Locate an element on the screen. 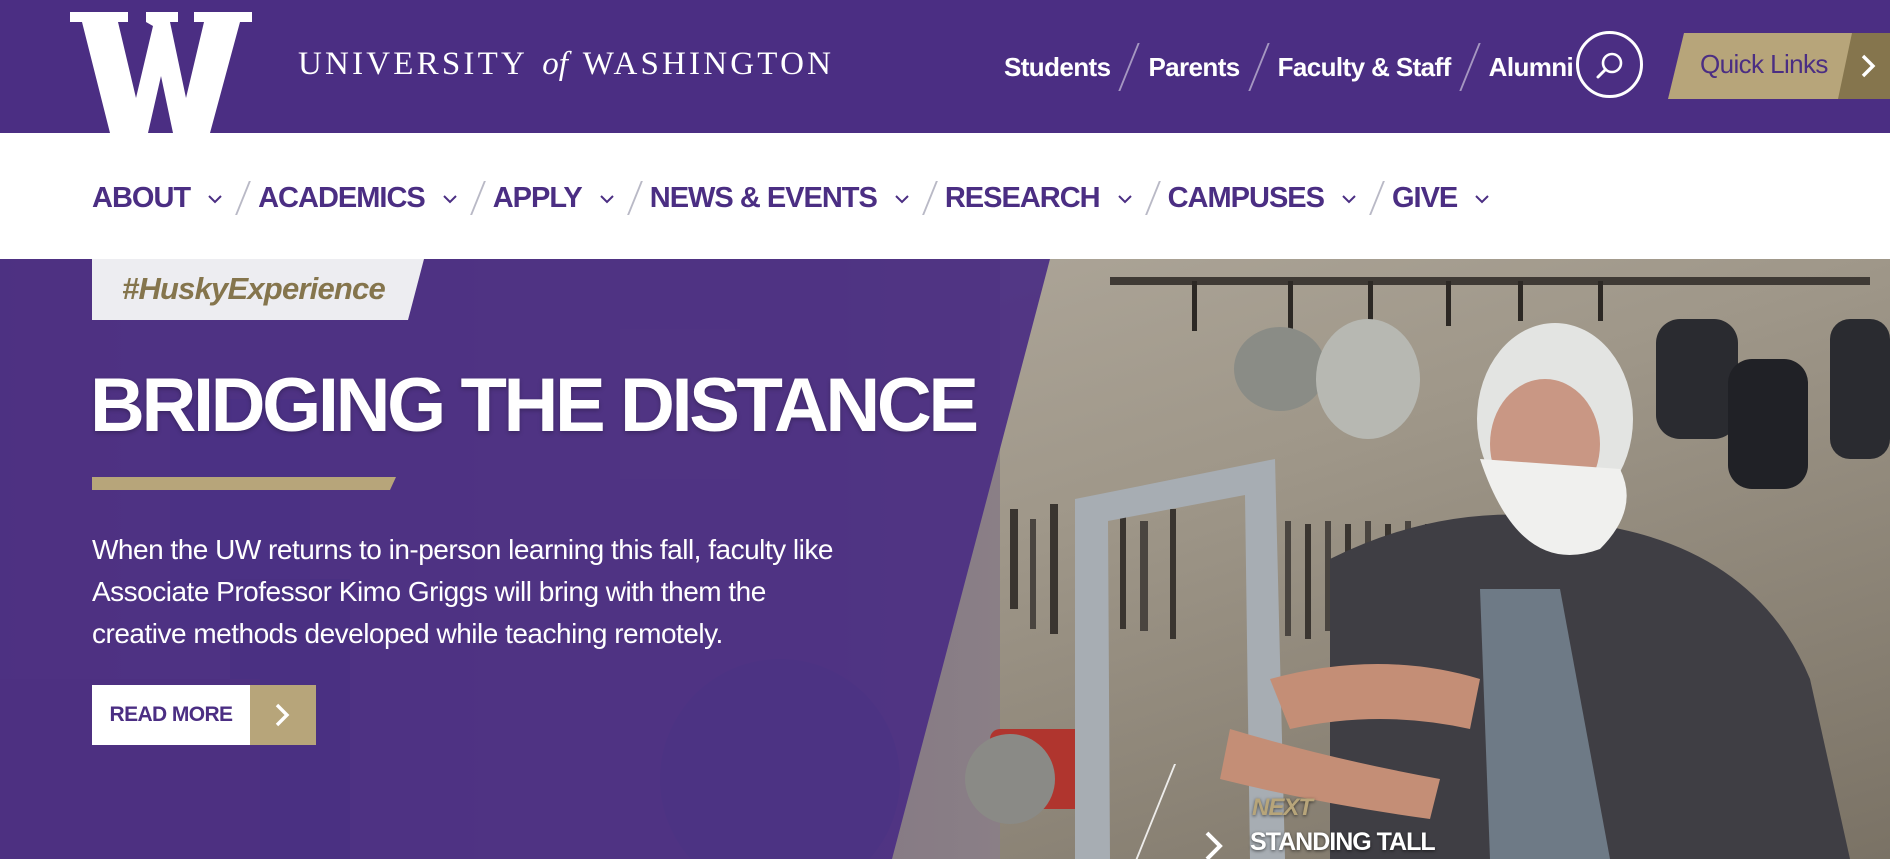  hero-gold-rule is located at coordinates (244, 483).